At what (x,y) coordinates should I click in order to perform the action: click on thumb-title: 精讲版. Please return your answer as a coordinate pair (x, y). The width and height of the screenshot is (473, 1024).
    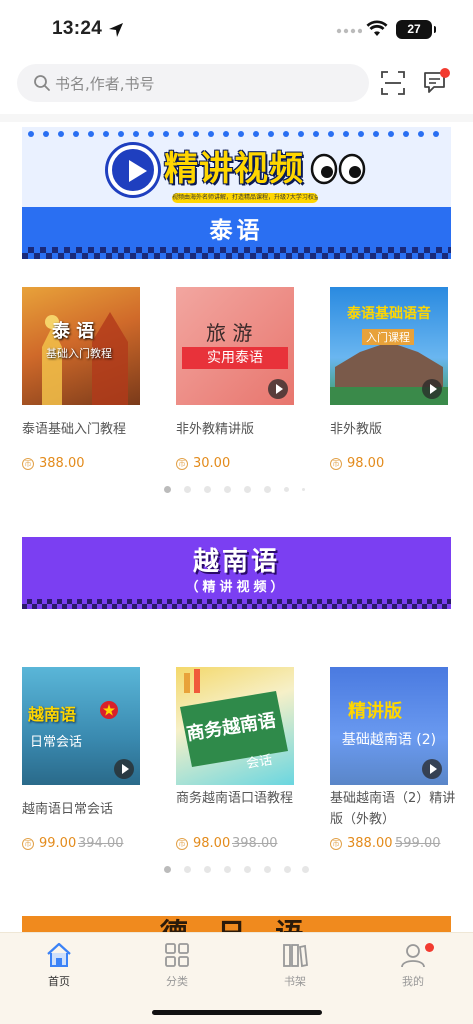
    Looking at the image, I should click on (375, 711).